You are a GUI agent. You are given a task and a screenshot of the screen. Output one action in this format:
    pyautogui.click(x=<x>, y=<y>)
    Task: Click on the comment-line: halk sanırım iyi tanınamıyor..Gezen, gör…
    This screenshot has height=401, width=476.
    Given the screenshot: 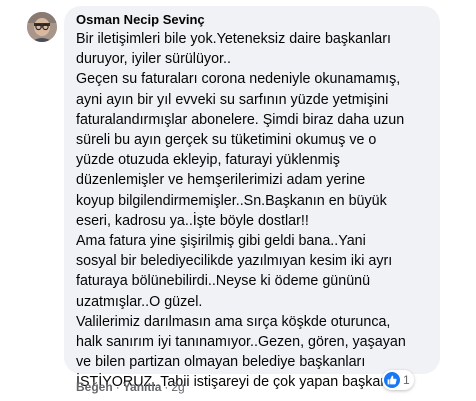 What is the action you would take?
    pyautogui.click(x=241, y=342)
    